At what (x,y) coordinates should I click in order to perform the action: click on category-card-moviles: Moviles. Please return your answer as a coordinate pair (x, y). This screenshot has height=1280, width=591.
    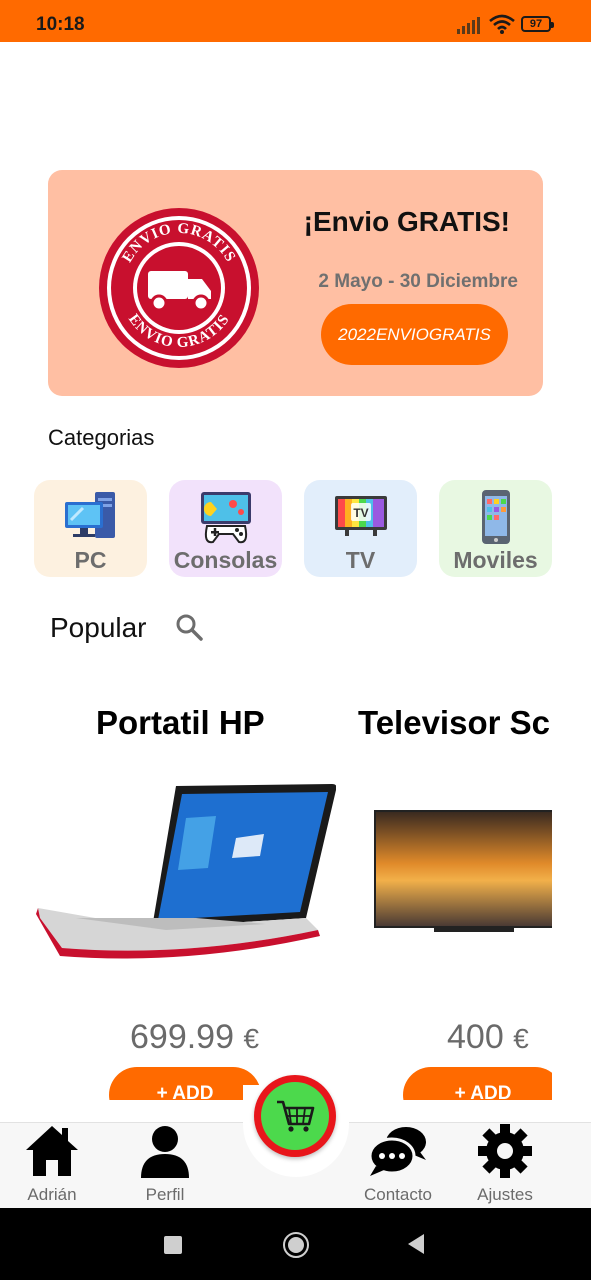
    Looking at the image, I should click on (495, 528).